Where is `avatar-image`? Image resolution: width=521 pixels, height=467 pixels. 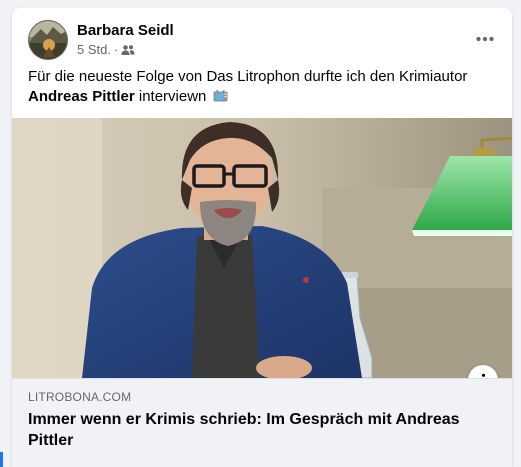 avatar-image is located at coordinates (48, 40).